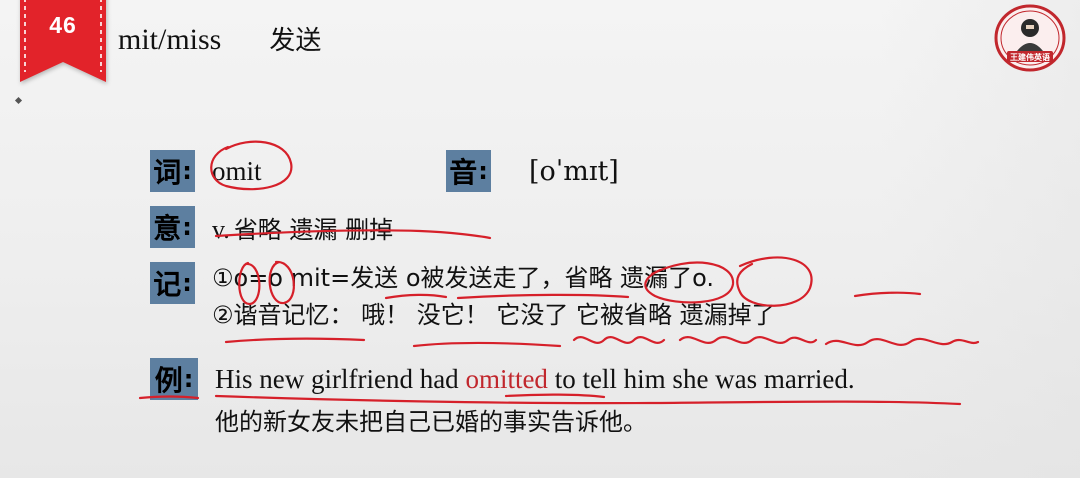  Describe the element at coordinates (506, 379) in the screenshot. I see `example-highlight-word: omitted` at that location.